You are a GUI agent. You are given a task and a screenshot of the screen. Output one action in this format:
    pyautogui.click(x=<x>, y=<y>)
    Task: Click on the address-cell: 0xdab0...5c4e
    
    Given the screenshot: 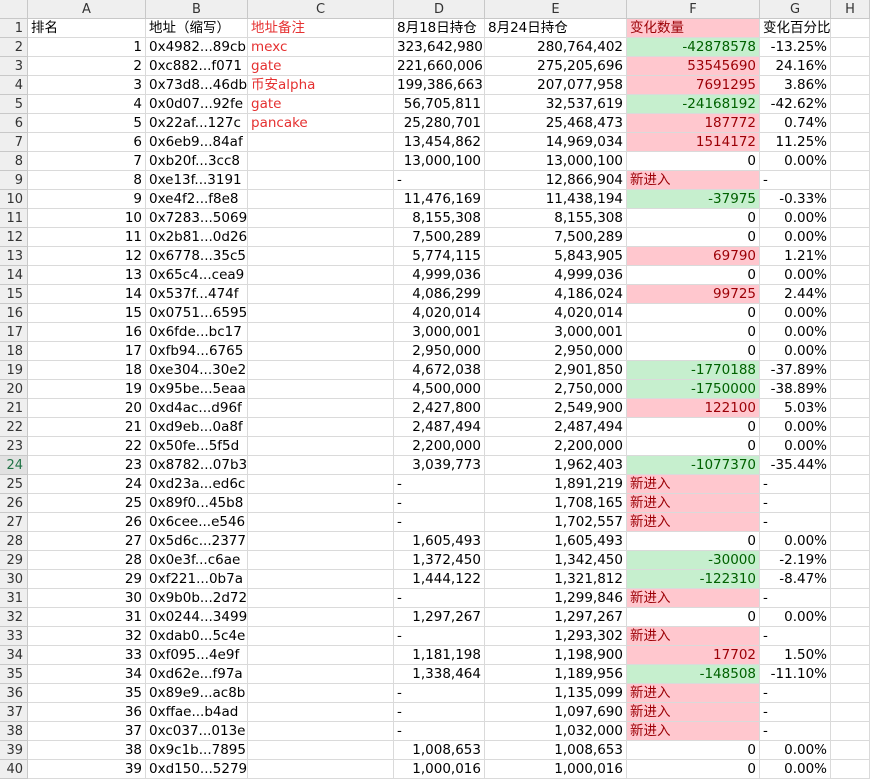 What is the action you would take?
    pyautogui.click(x=197, y=636)
    